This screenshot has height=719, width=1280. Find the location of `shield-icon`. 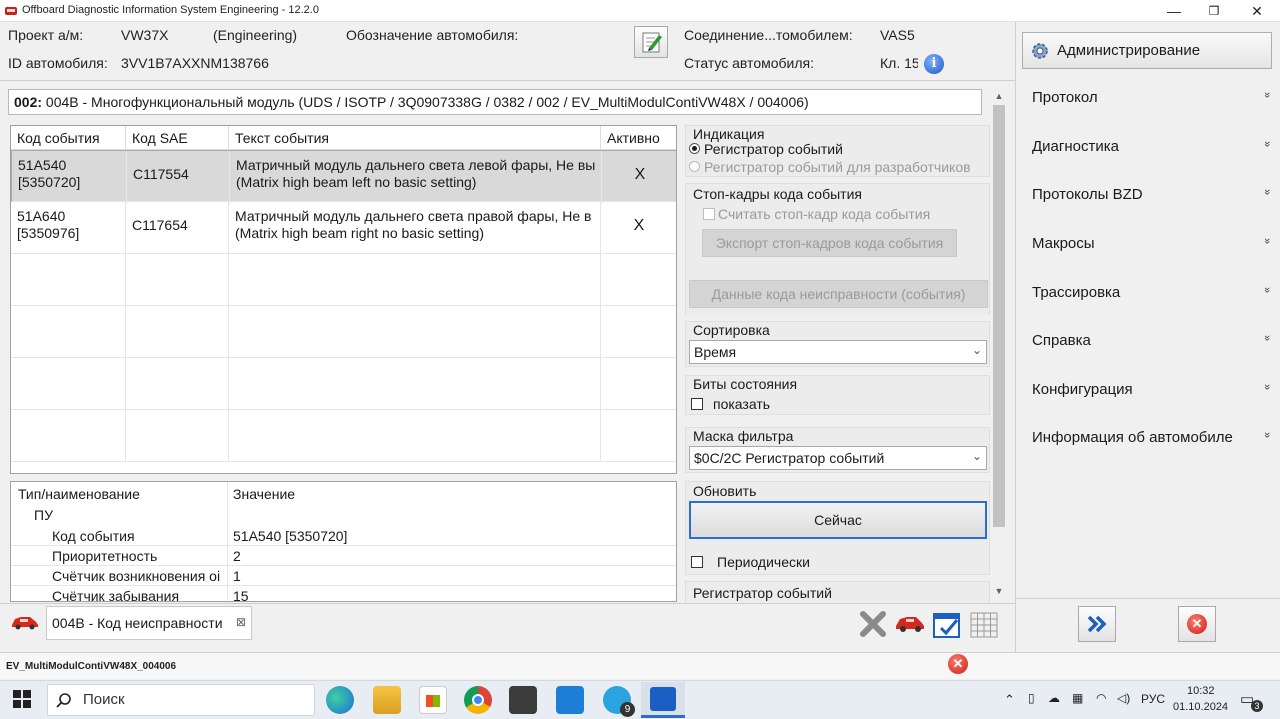

shield-icon is located at coordinates (570, 700).